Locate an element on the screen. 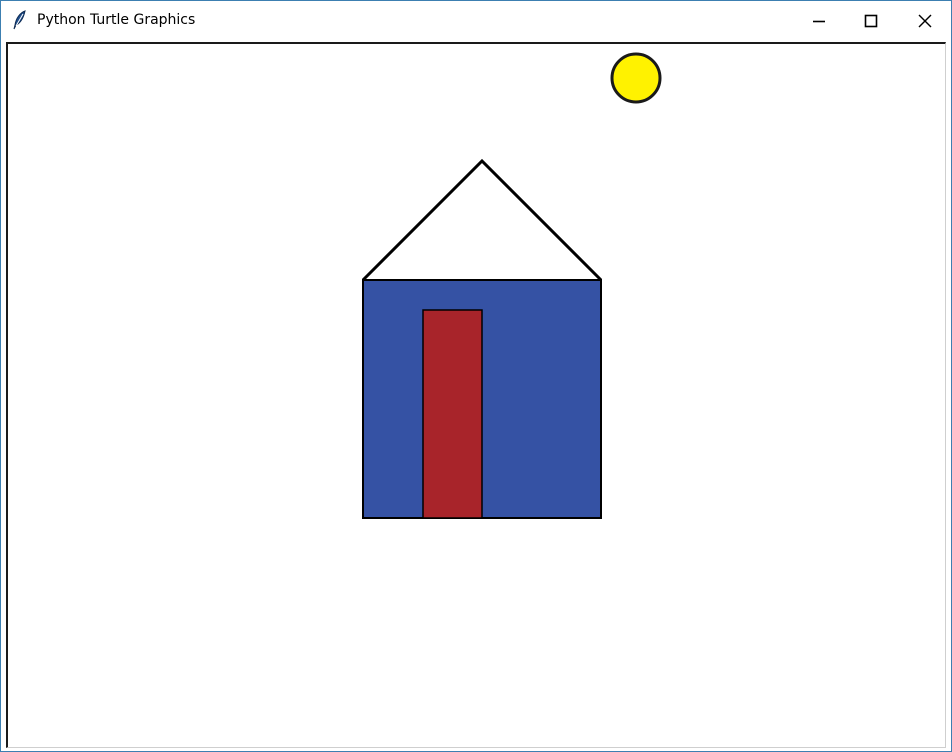  close-button is located at coordinates (925, 21).